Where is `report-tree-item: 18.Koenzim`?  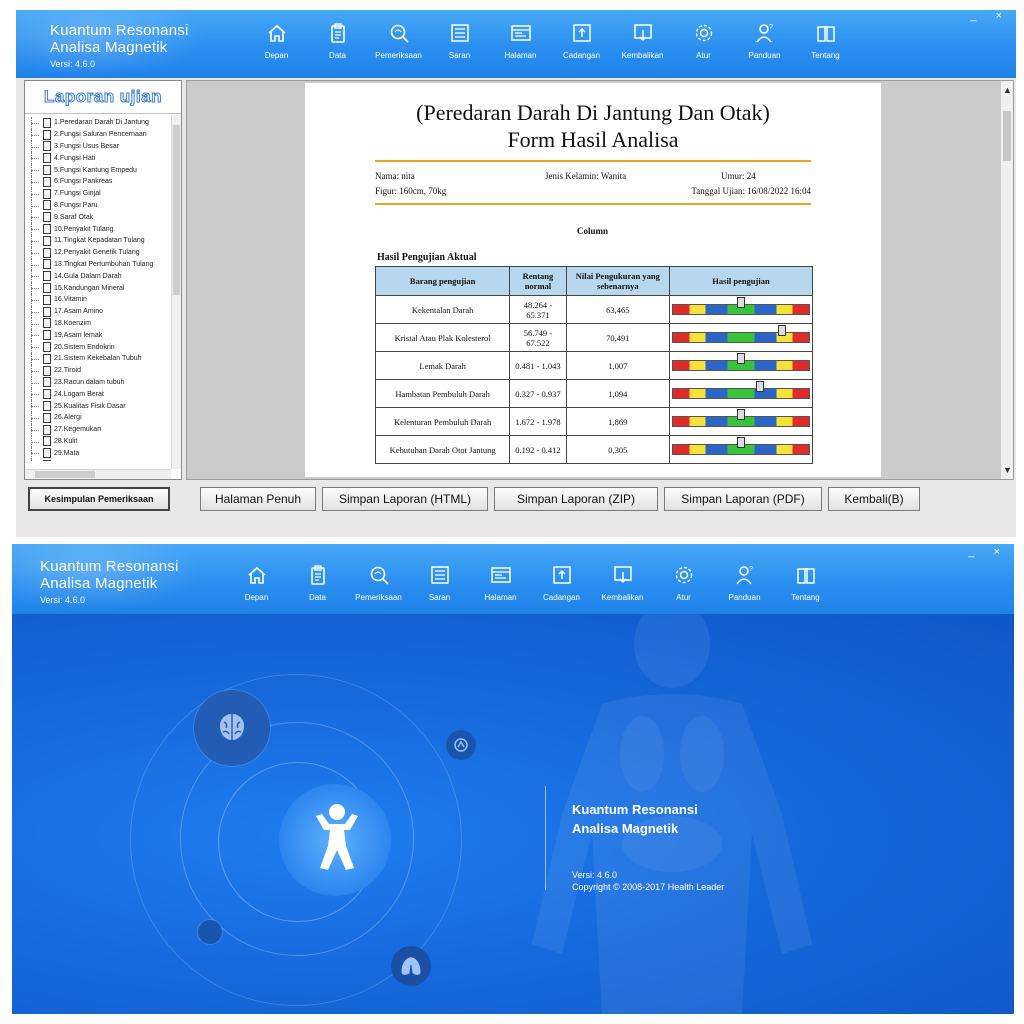
report-tree-item: 18.Koenzim is located at coordinates (99, 323).